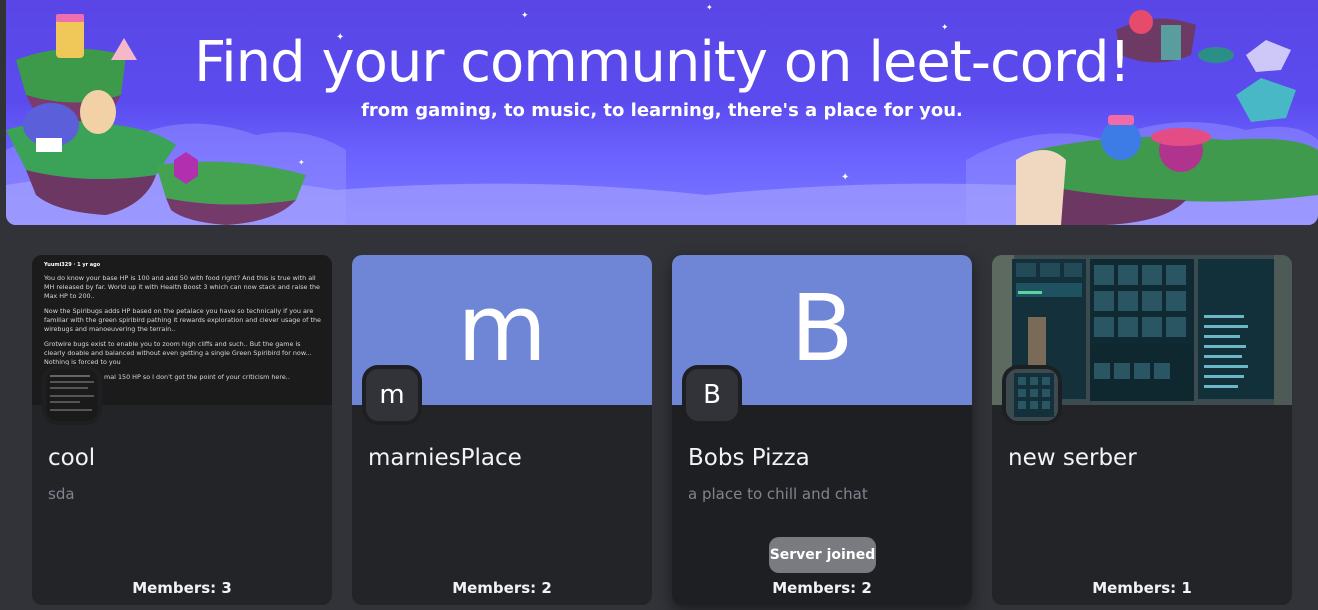  I want to click on server-icon-letter: B, so click(712, 395).